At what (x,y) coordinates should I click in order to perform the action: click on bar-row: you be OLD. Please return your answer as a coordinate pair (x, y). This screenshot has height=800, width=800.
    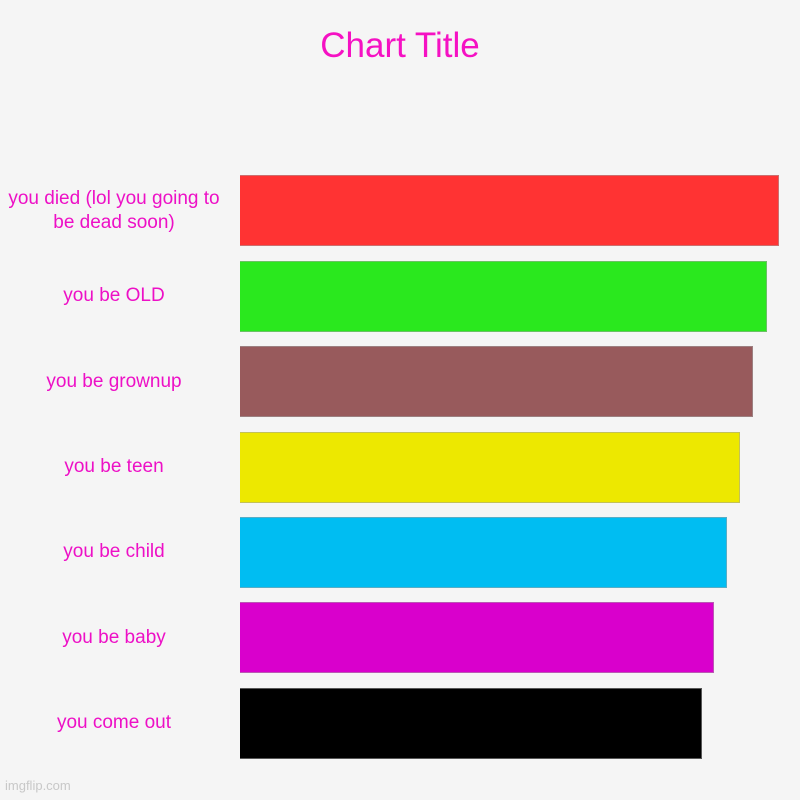
    Looking at the image, I should click on (400, 296).